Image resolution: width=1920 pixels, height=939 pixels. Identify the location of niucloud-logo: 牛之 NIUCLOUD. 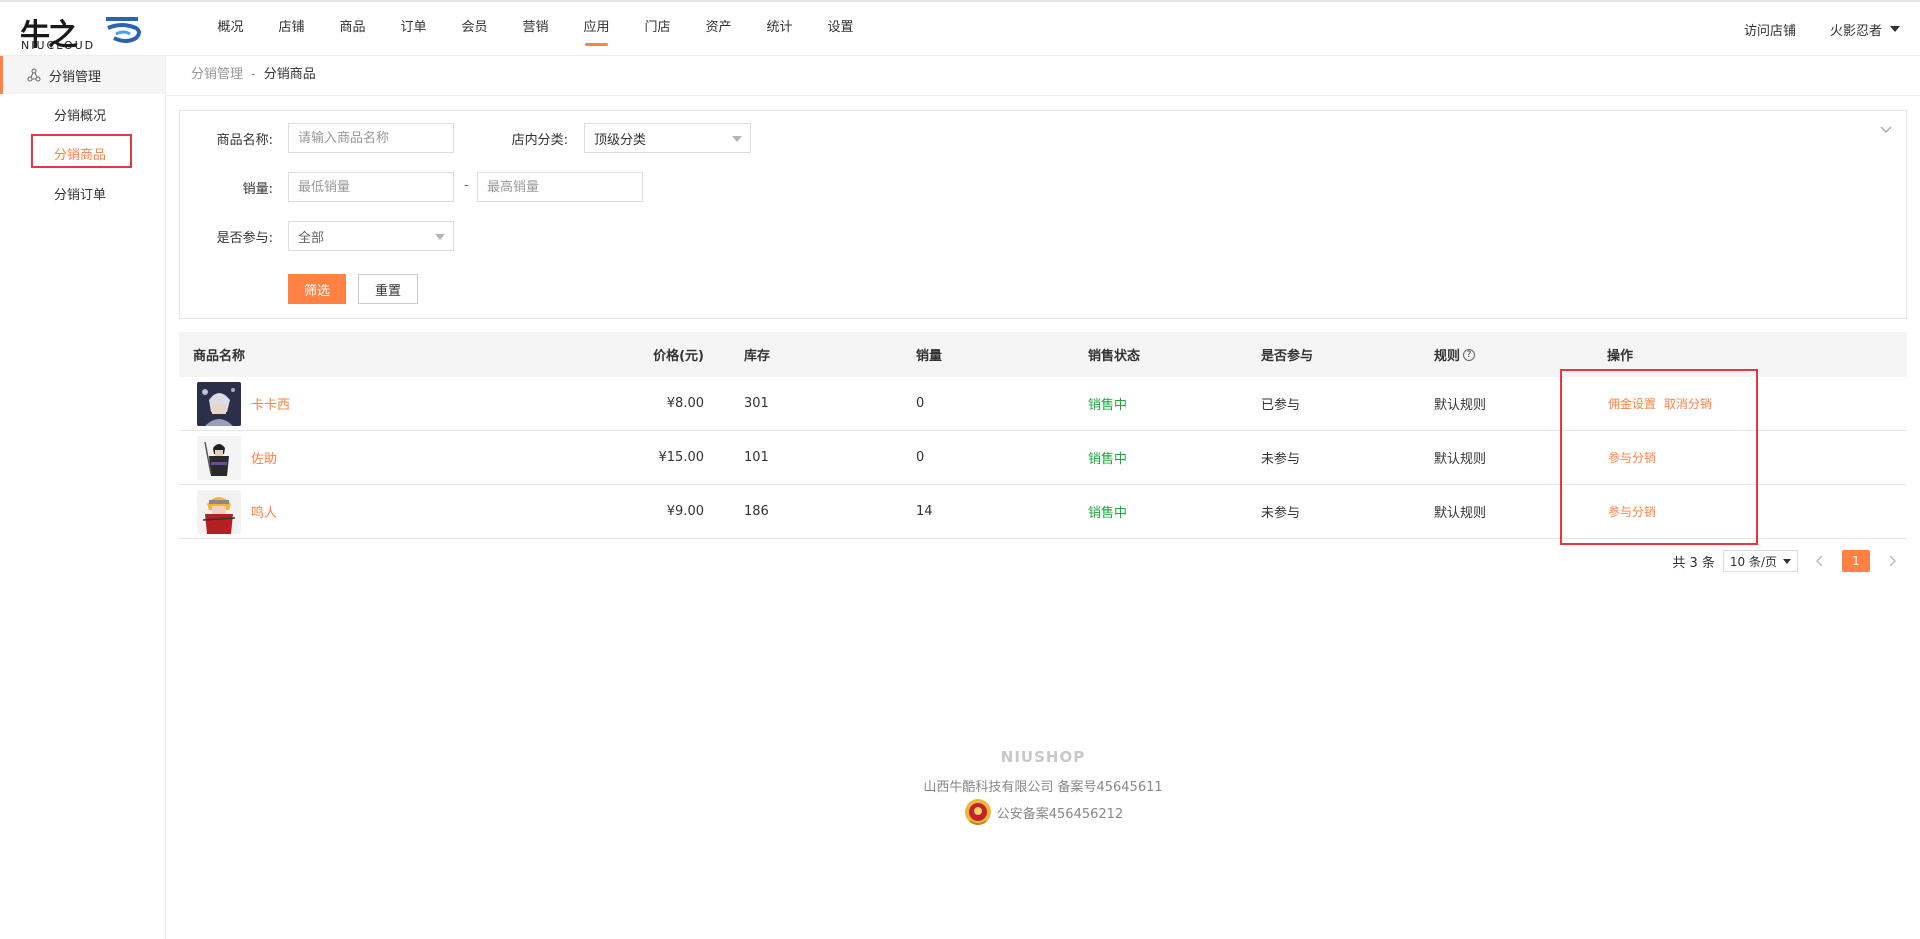
(83, 31).